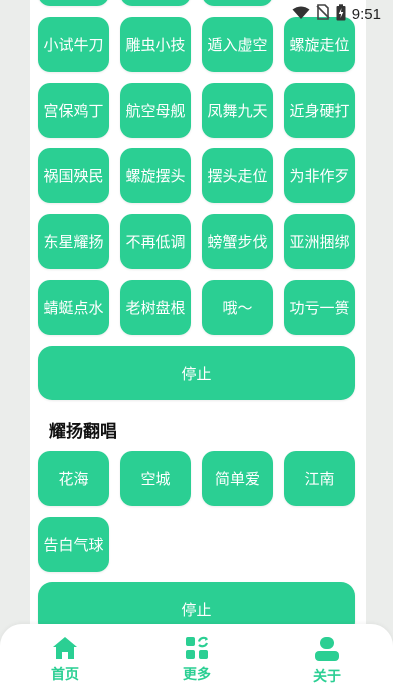 Image resolution: width=393 pixels, height=700 pixels. Describe the element at coordinates (155, 241) in the screenshot. I see `sound-button: 不再低调` at that location.